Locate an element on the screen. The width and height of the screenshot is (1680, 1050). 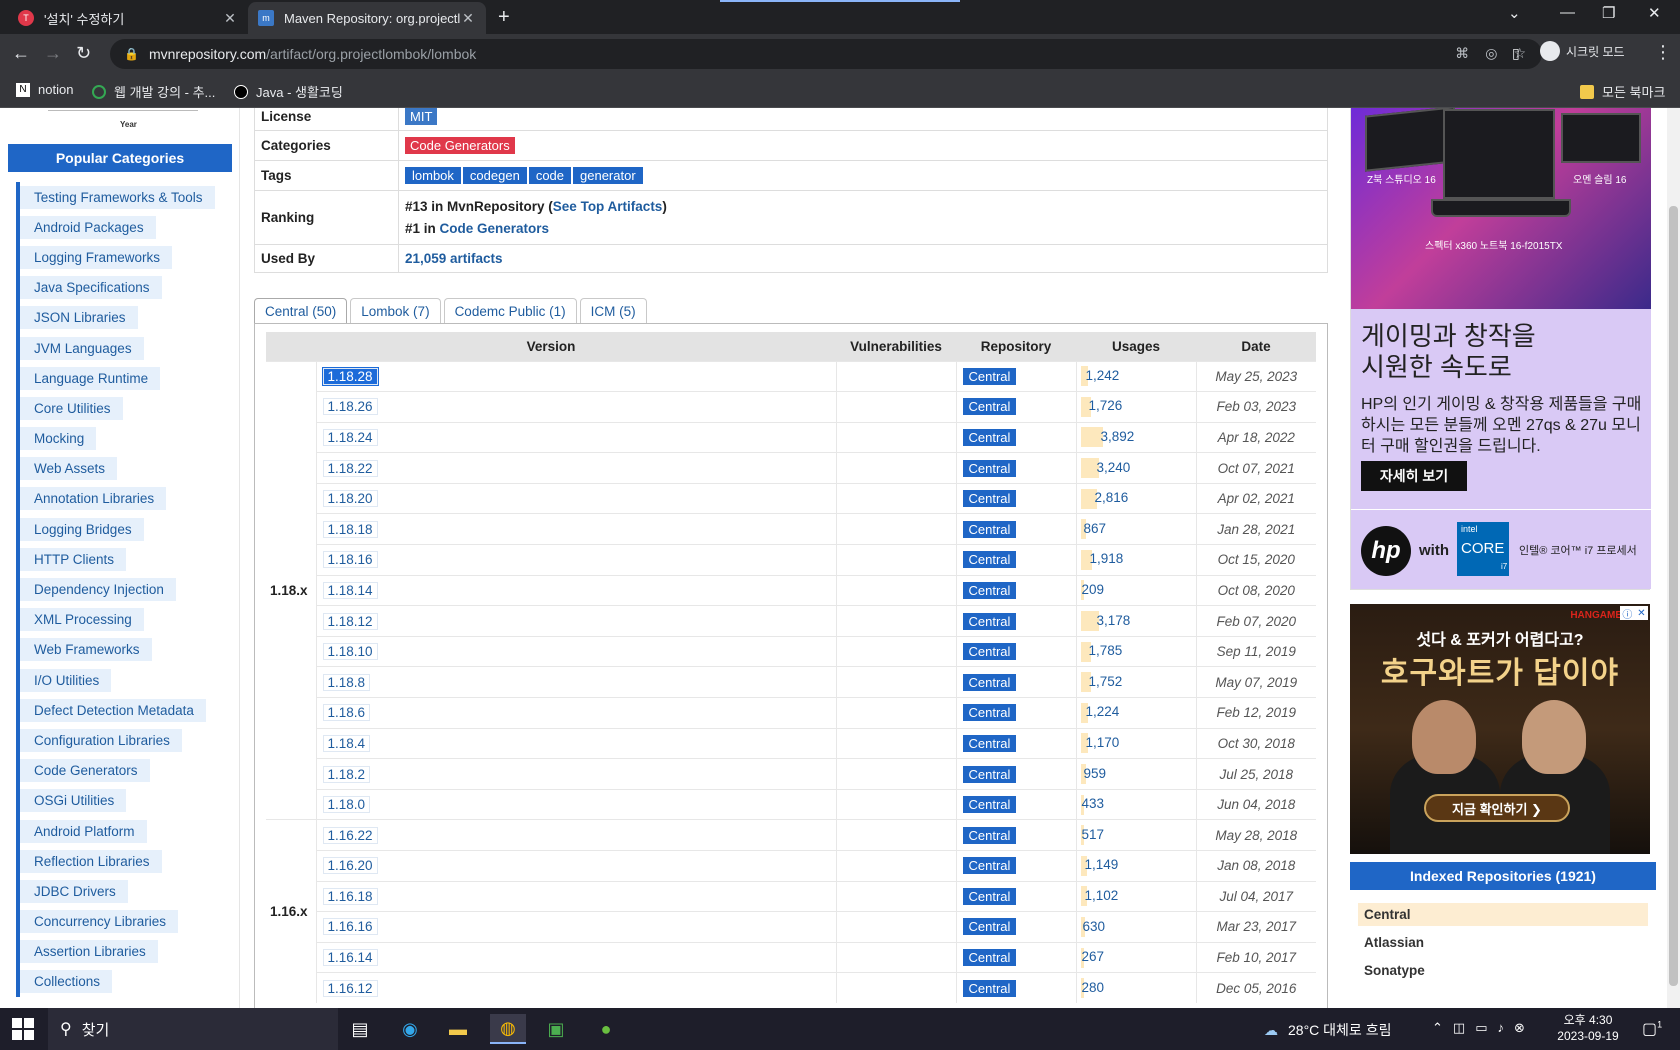
incognito-profile: 시크릿 모드 is located at coordinates (1582, 51).